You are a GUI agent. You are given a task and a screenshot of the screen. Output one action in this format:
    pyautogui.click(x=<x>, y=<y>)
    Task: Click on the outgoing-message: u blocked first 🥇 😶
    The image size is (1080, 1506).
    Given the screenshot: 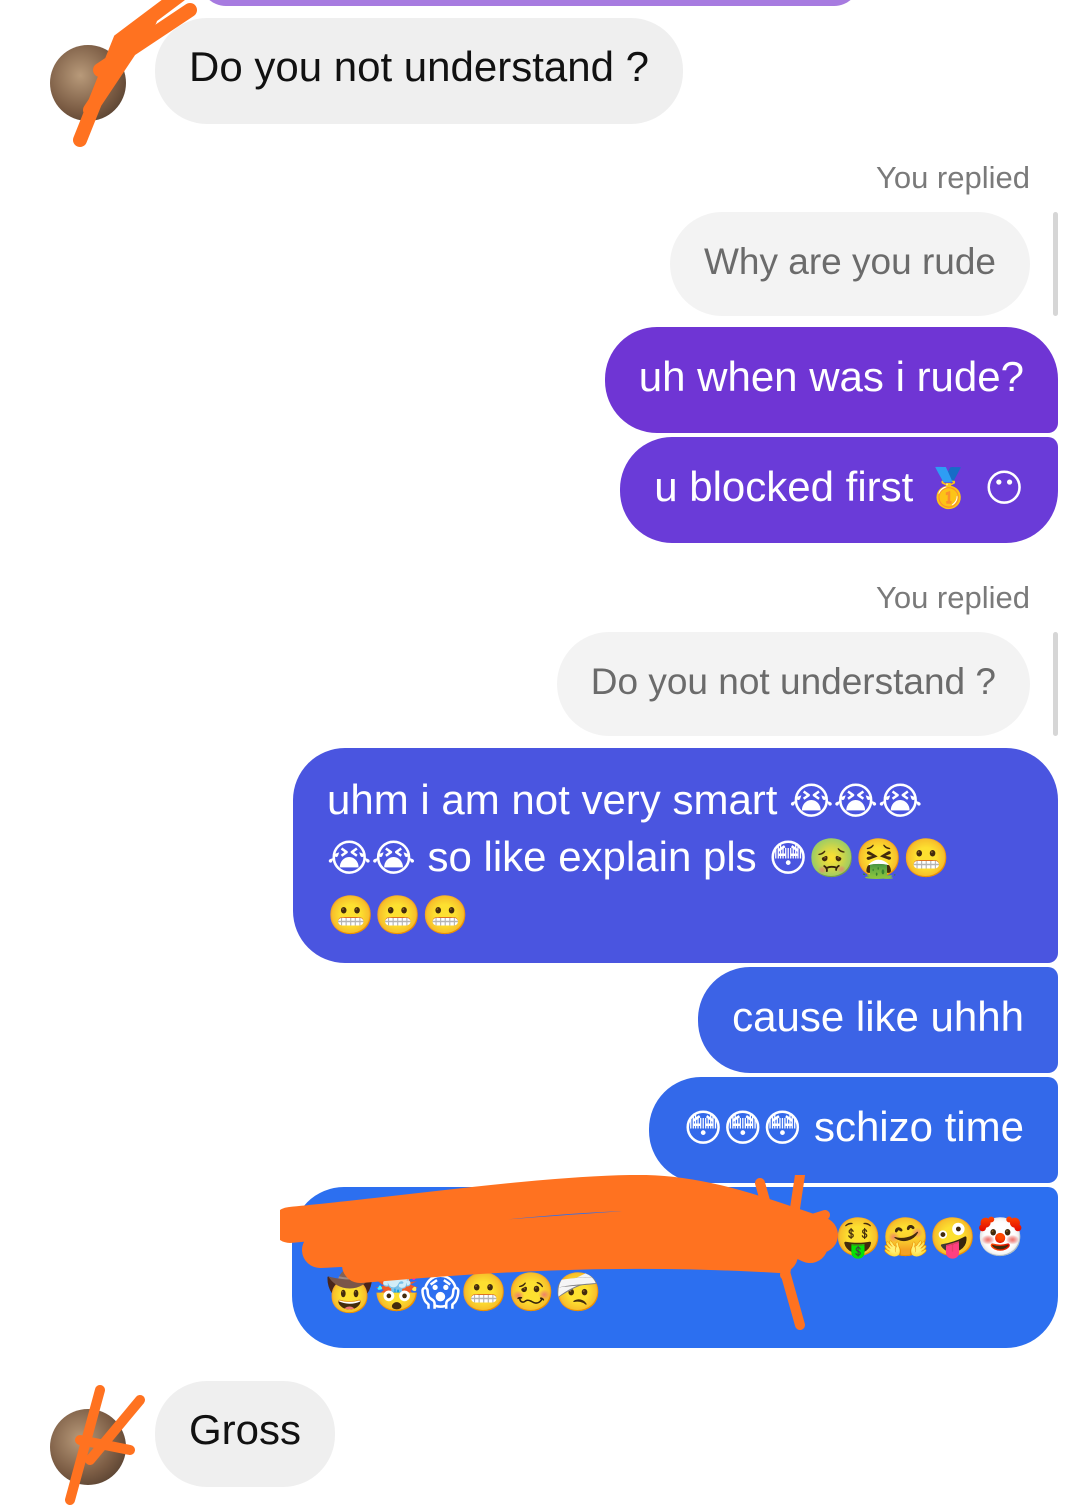 What is the action you would take?
    pyautogui.click(x=839, y=490)
    